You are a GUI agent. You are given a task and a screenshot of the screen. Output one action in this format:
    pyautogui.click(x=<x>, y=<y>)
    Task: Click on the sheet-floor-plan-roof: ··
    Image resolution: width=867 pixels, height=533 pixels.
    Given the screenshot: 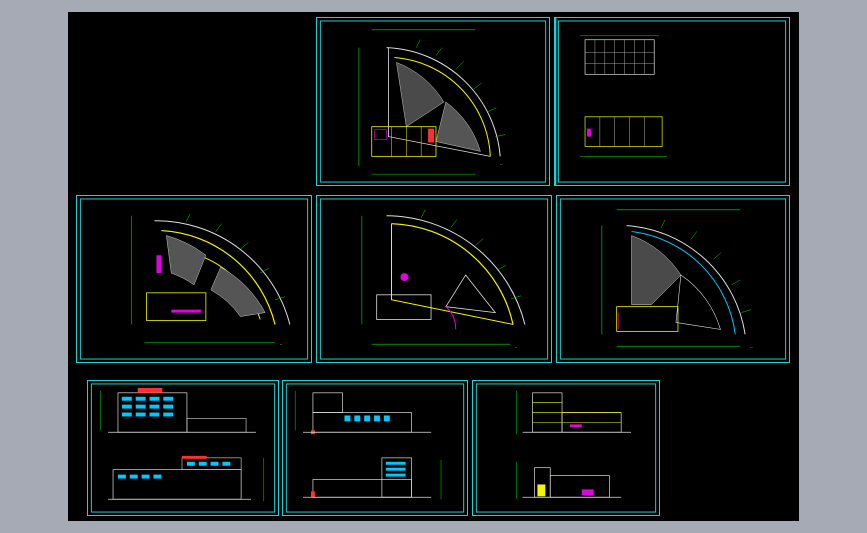 What is the action you would take?
    pyautogui.click(x=673, y=279)
    